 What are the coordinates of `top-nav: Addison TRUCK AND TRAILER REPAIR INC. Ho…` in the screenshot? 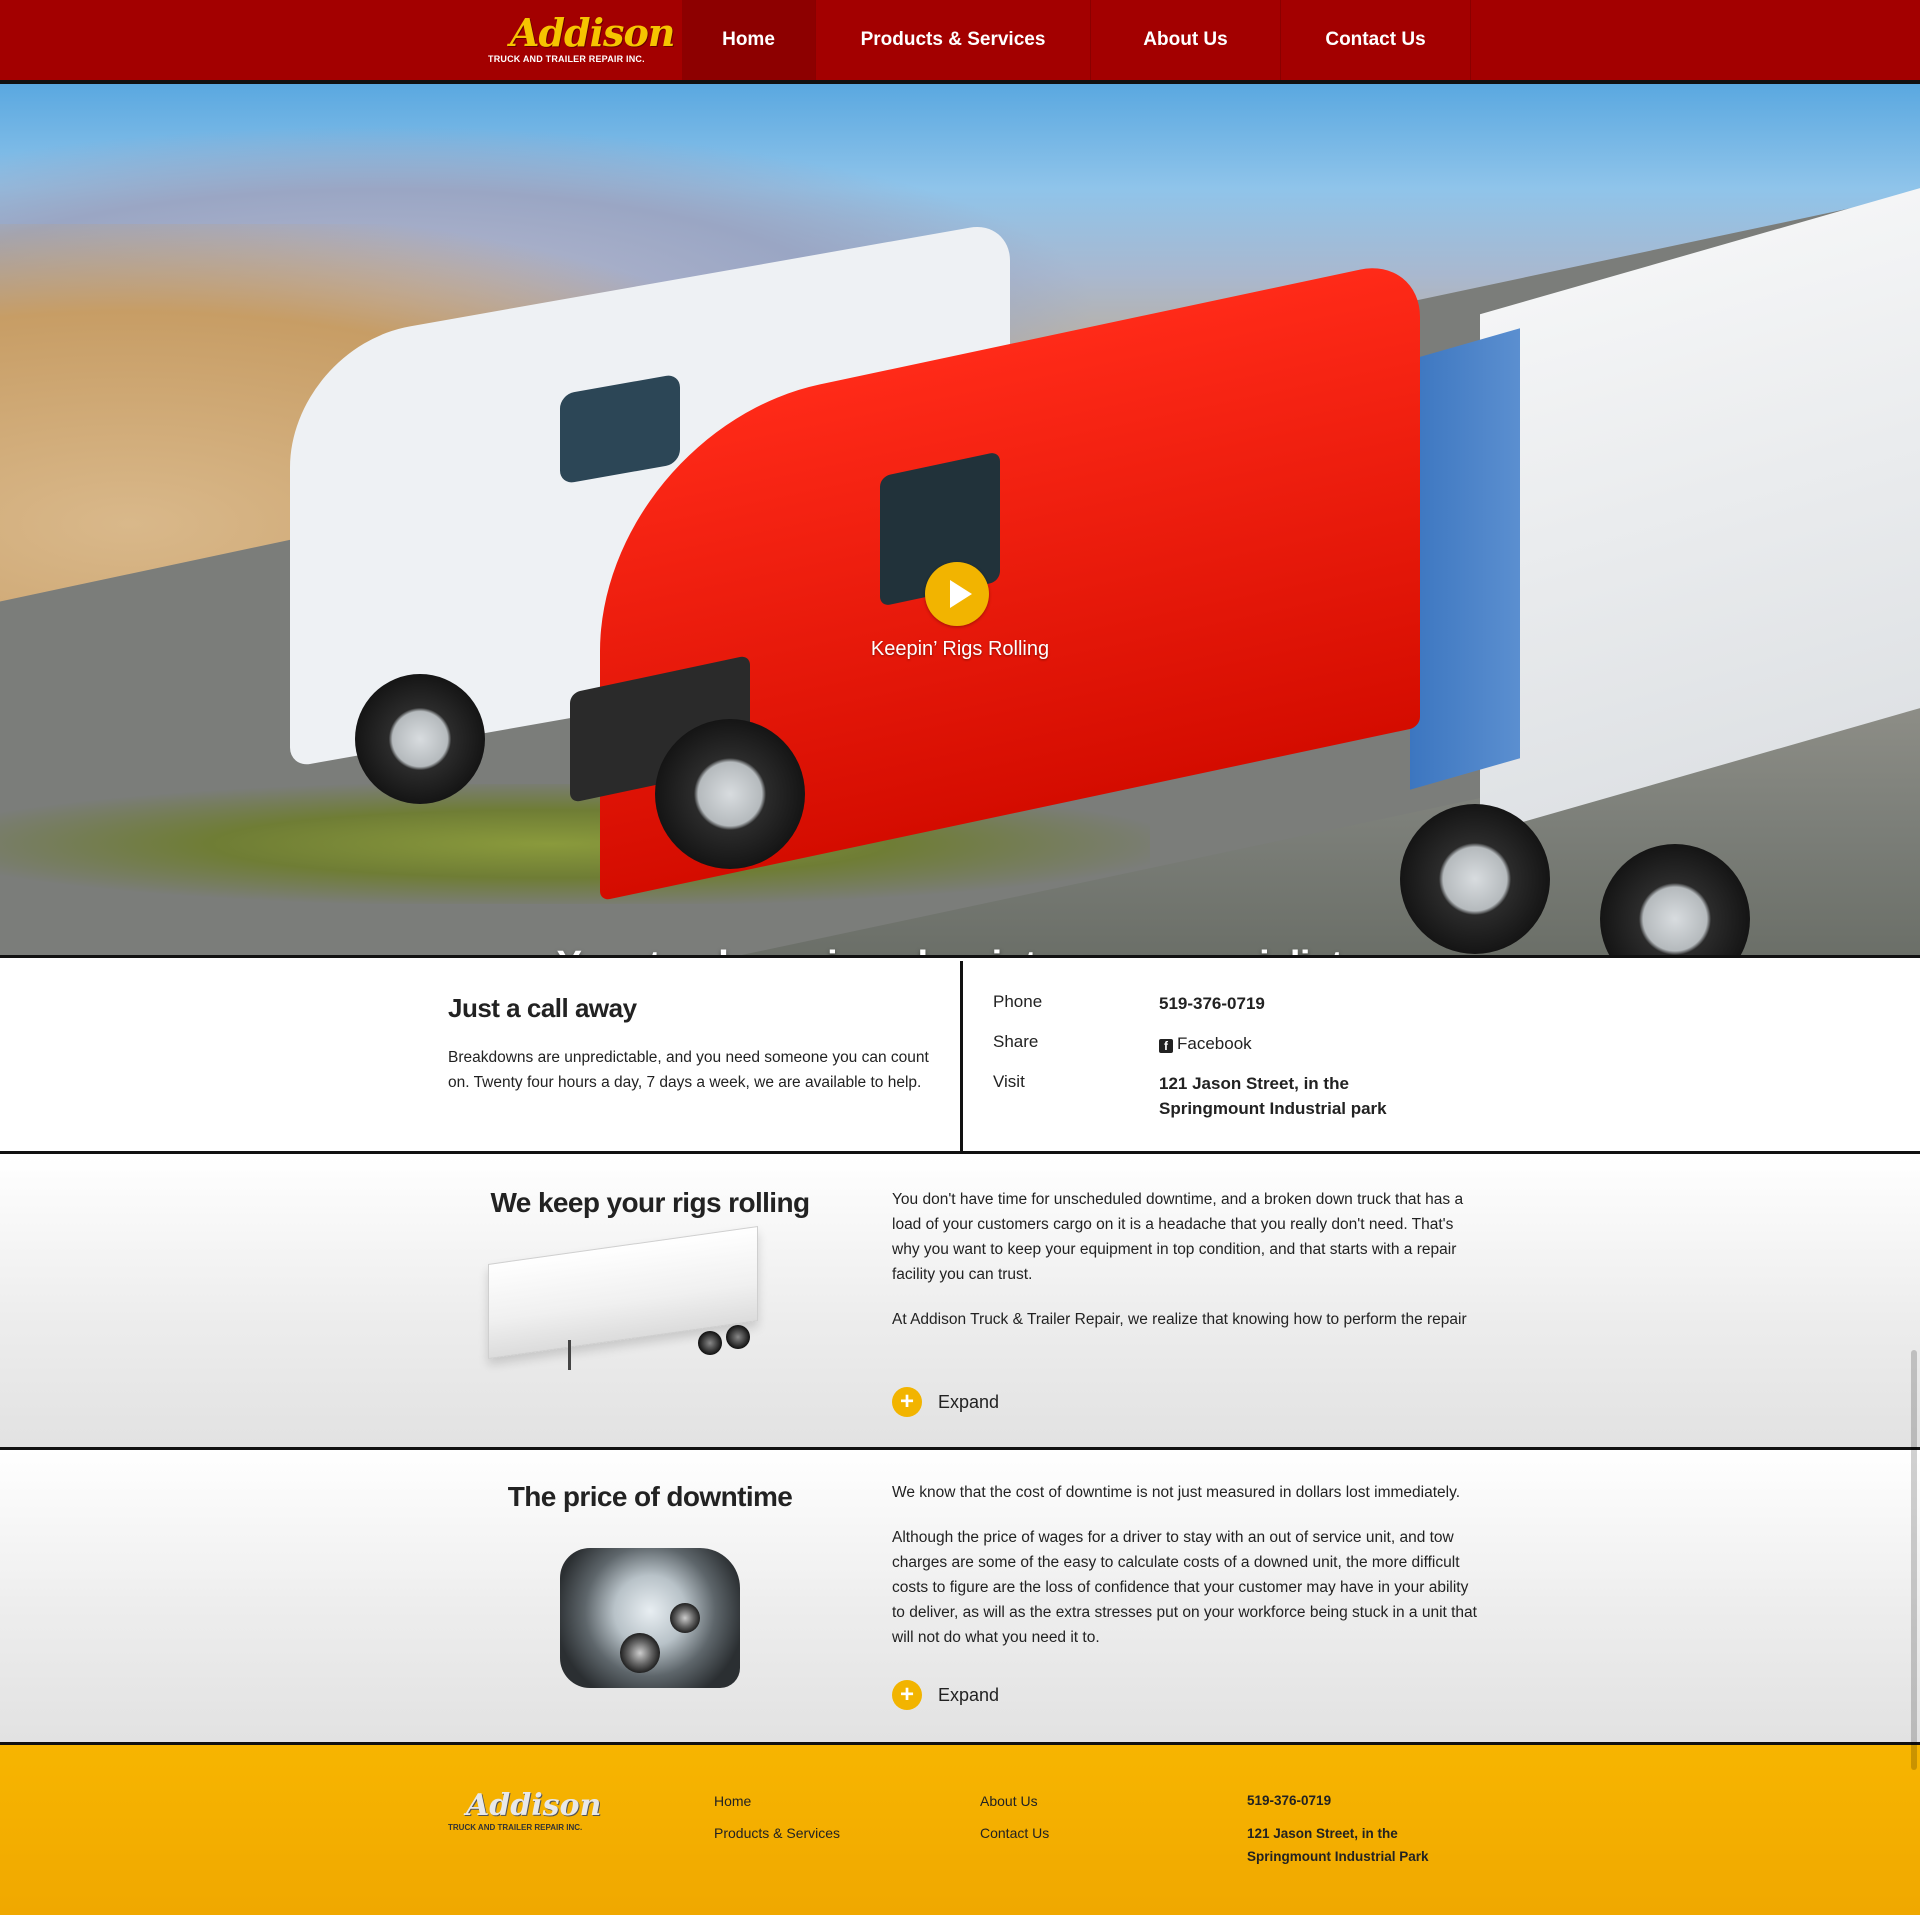 It's located at (960, 42).